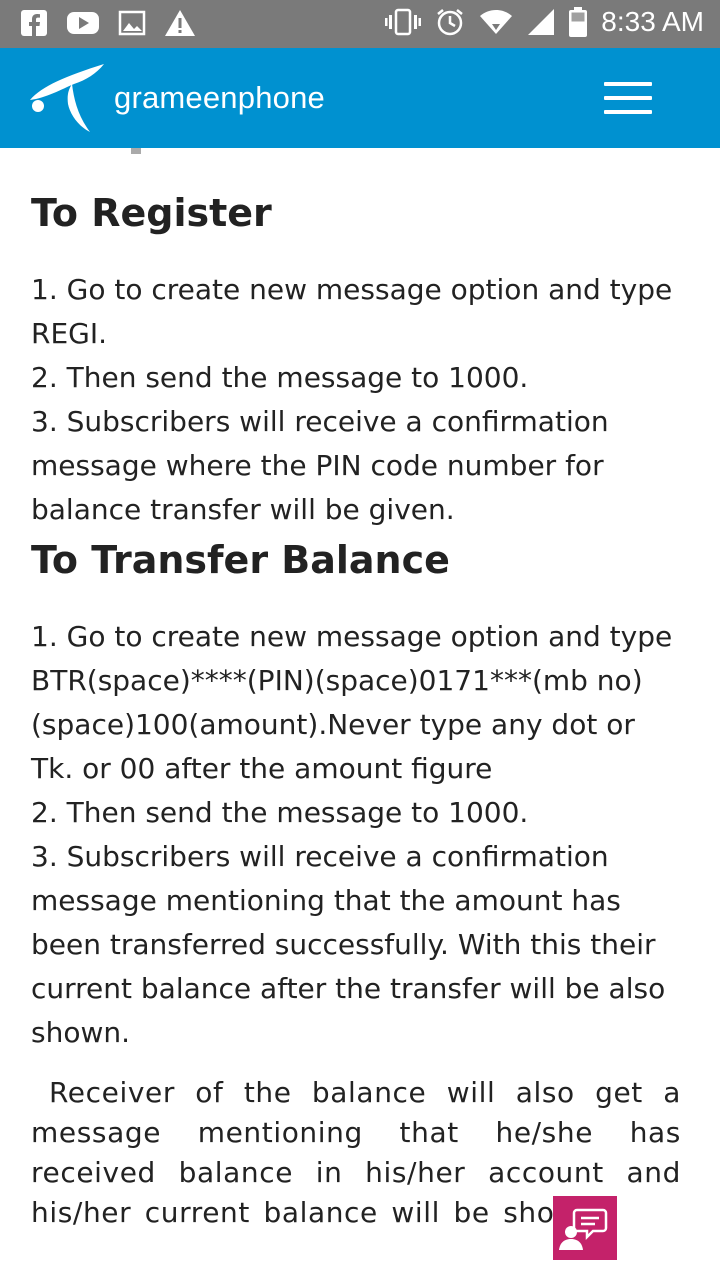  What do you see at coordinates (108, 23) in the screenshot?
I see `notification-icons` at bounding box center [108, 23].